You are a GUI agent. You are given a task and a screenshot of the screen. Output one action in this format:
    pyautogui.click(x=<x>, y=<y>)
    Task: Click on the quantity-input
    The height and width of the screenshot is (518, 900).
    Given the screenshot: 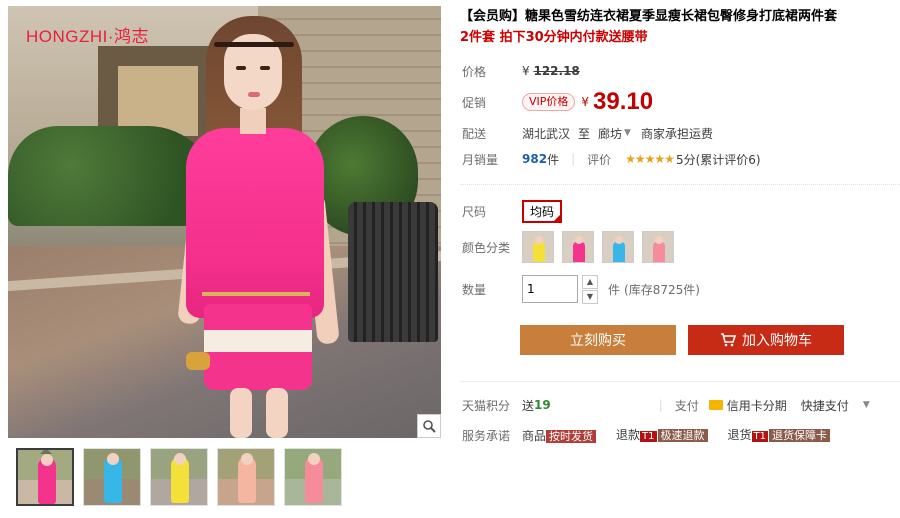 What is the action you would take?
    pyautogui.click(x=550, y=289)
    